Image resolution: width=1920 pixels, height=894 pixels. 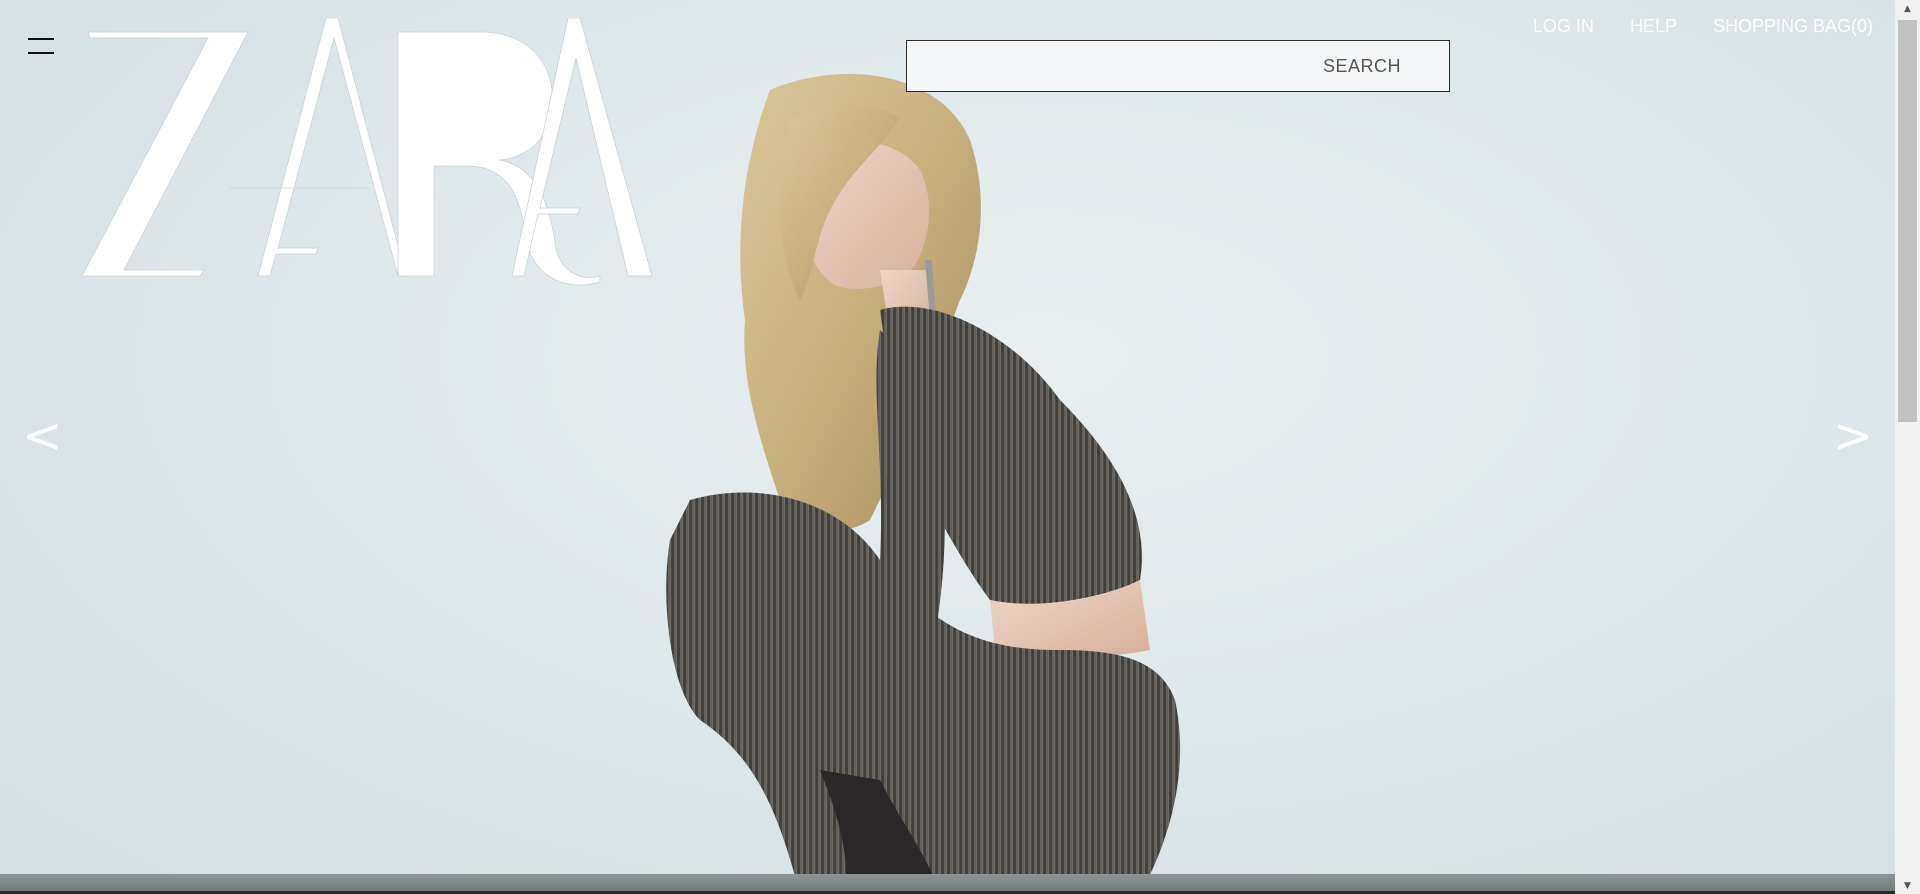 What do you see at coordinates (1907, 8) in the screenshot?
I see `scroll-up-icon: ▲` at bounding box center [1907, 8].